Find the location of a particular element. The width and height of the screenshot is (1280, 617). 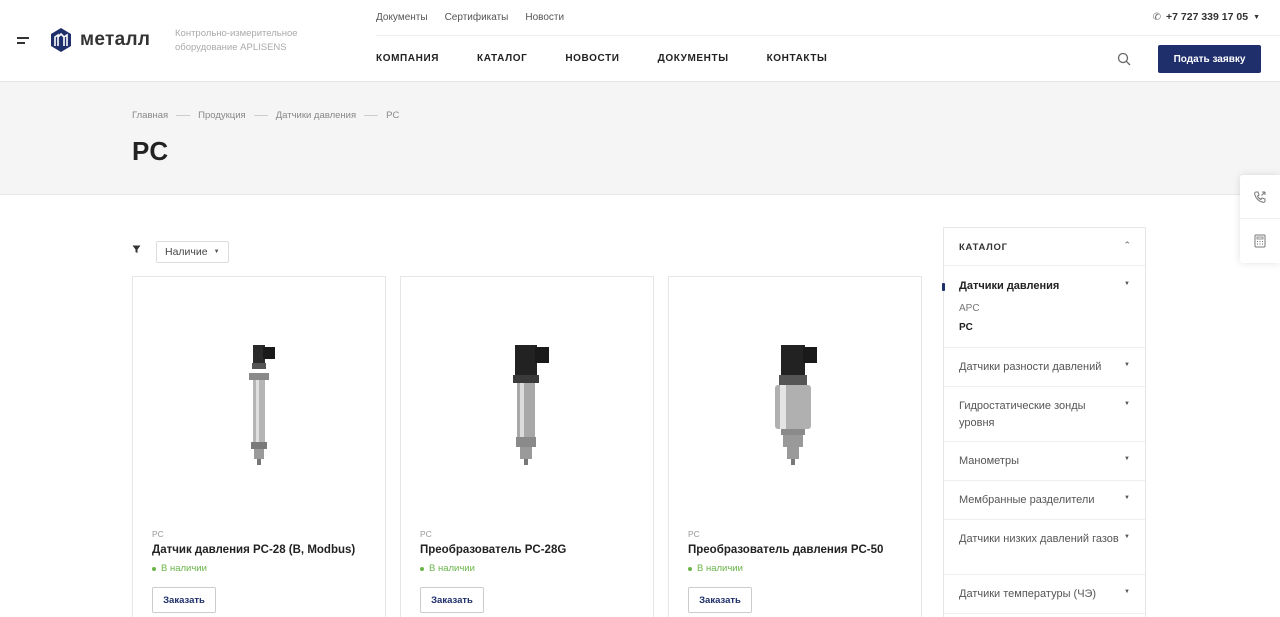

logo: металл is located at coordinates (100, 40).